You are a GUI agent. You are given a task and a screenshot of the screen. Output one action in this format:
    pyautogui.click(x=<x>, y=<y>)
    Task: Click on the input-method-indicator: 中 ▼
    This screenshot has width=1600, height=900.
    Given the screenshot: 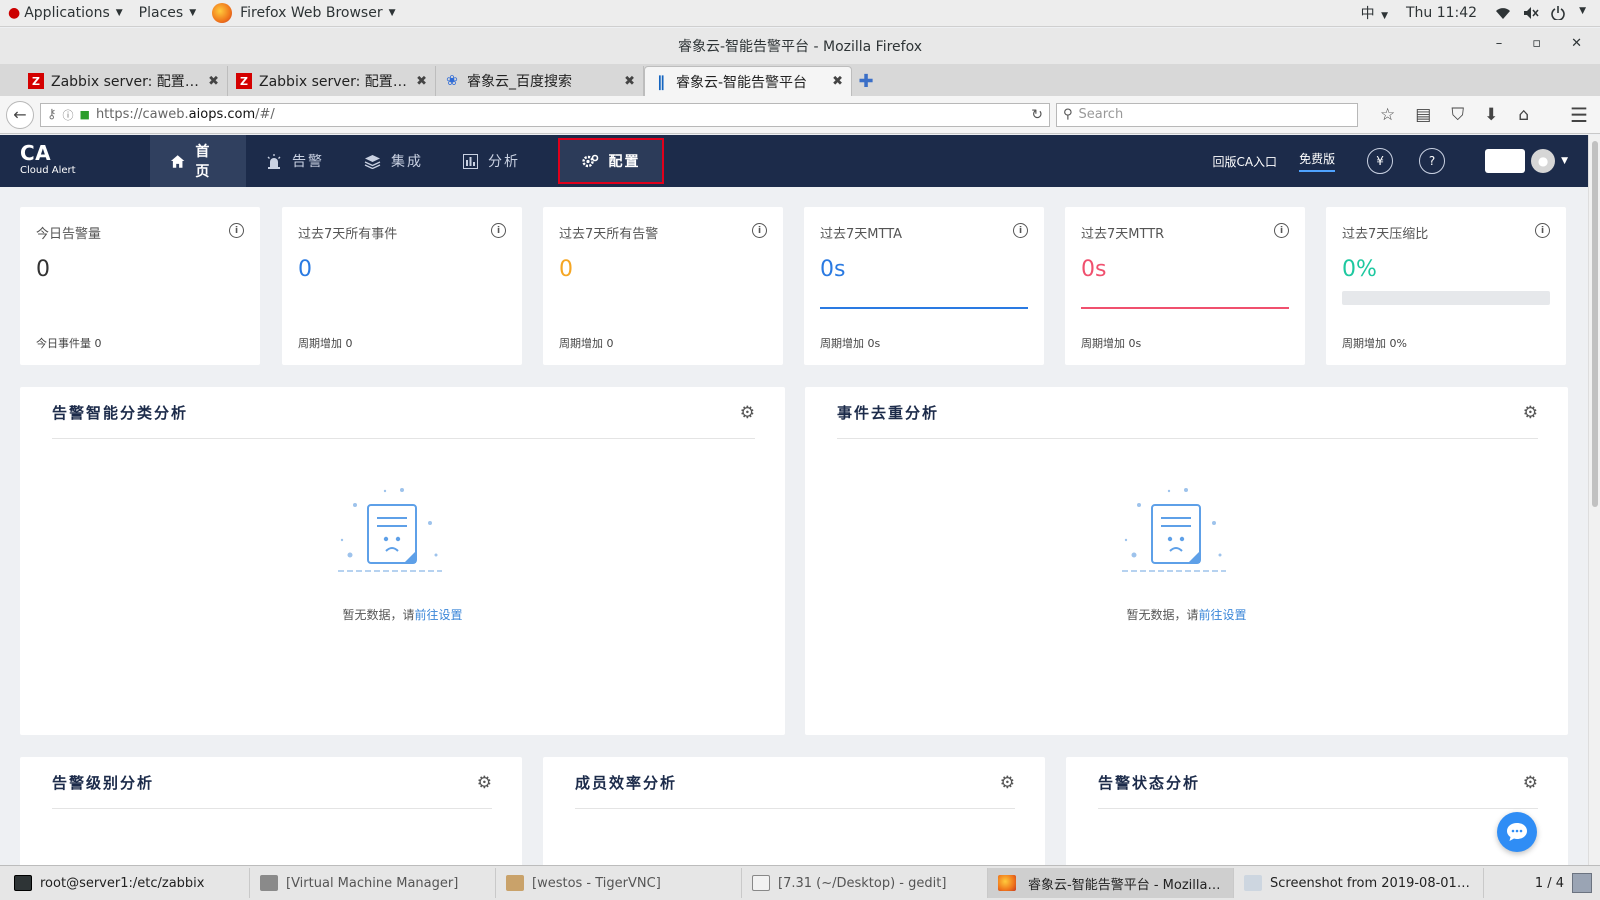 What is the action you would take?
    pyautogui.click(x=1374, y=13)
    